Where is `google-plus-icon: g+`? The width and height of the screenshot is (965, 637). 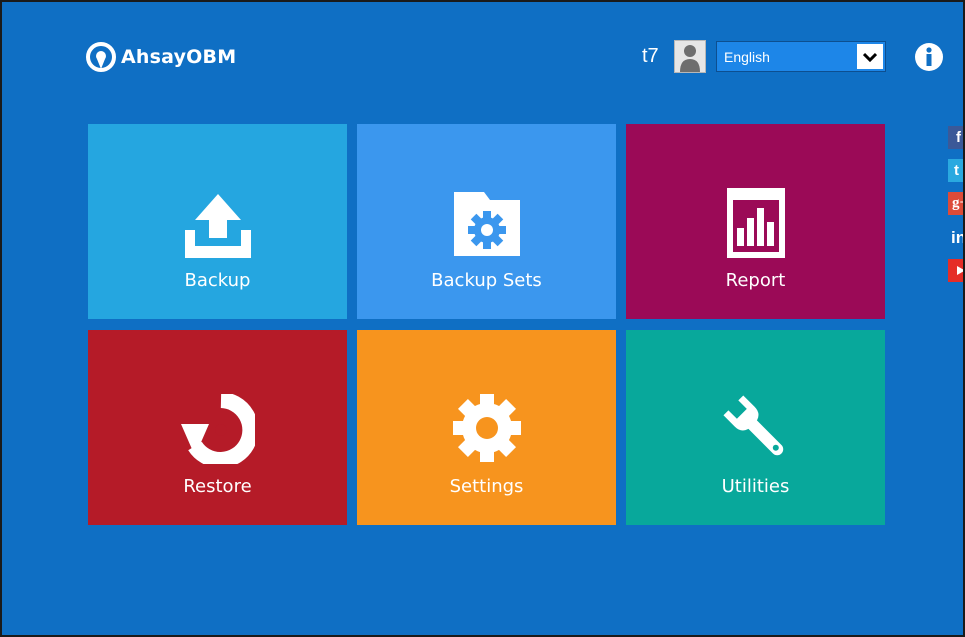 google-plus-icon: g+ is located at coordinates (955, 203).